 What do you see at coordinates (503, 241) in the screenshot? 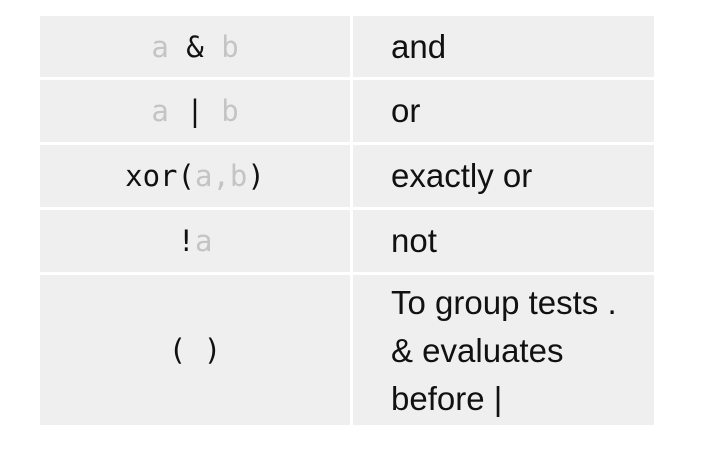
I see `description-cell: not` at bounding box center [503, 241].